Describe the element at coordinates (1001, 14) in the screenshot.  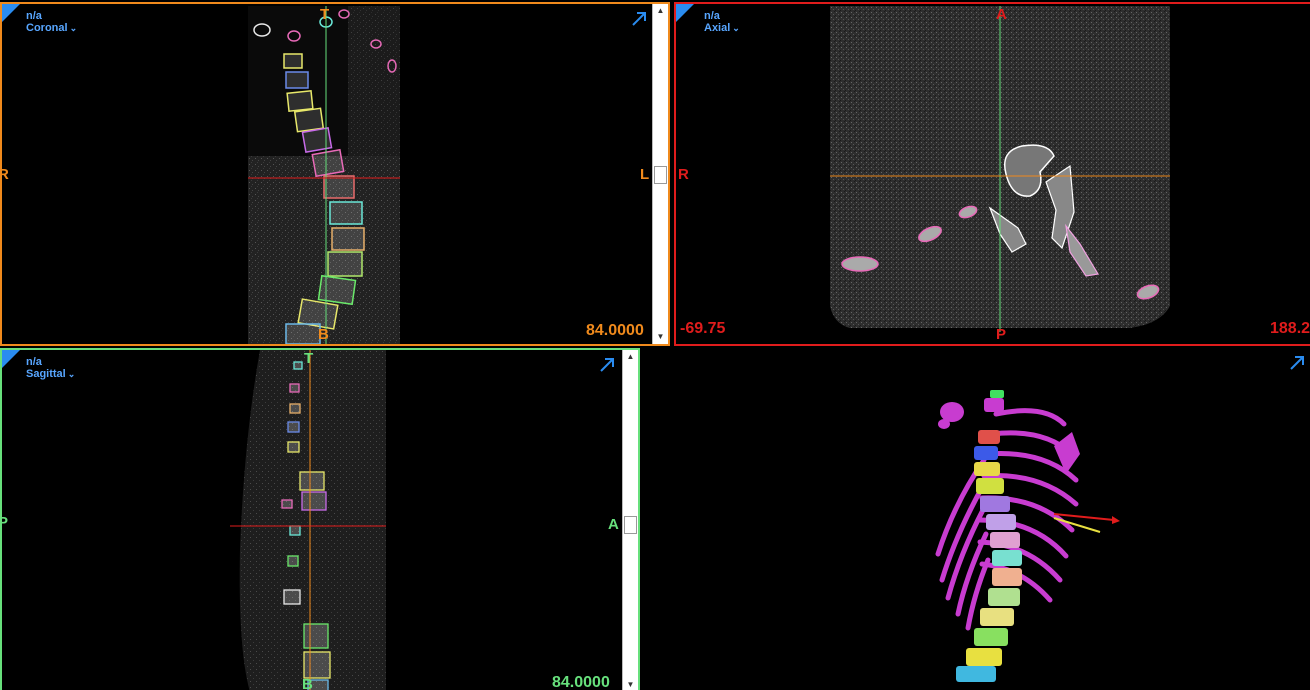
I see `axial-orient-top: A` at that location.